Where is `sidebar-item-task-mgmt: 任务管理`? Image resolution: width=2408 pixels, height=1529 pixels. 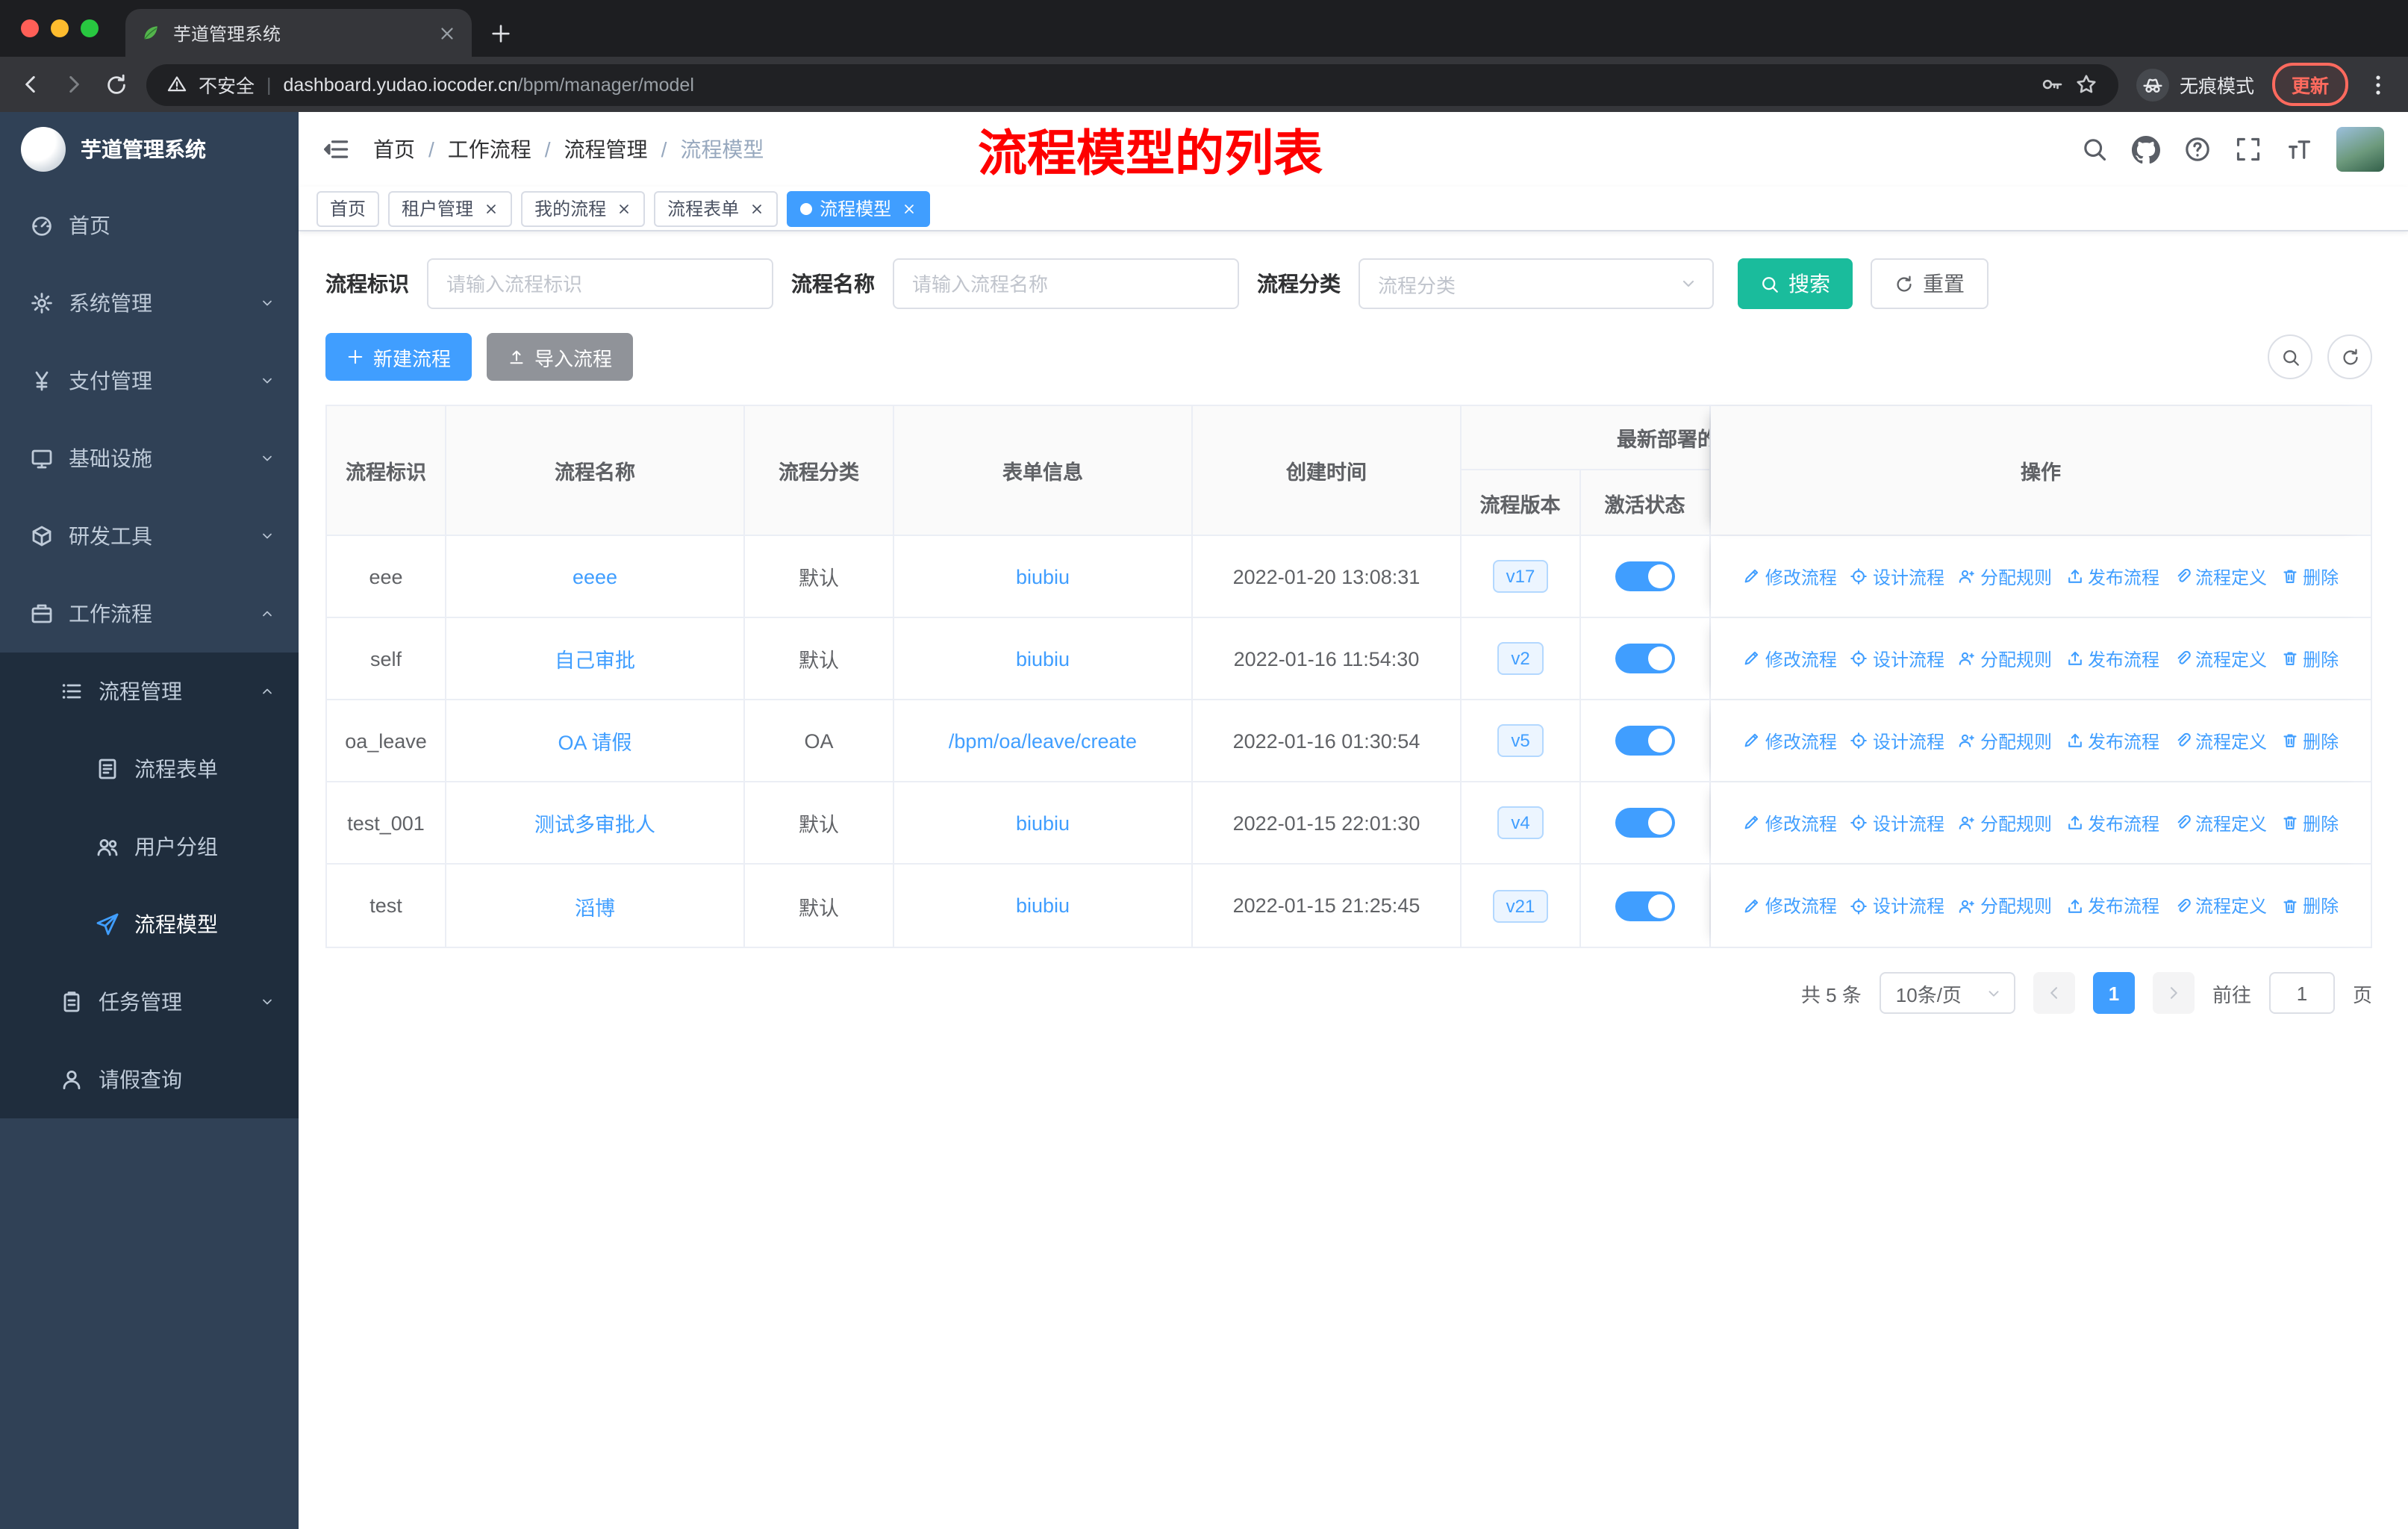 sidebar-item-task-mgmt: 任务管理 is located at coordinates (149, 1002).